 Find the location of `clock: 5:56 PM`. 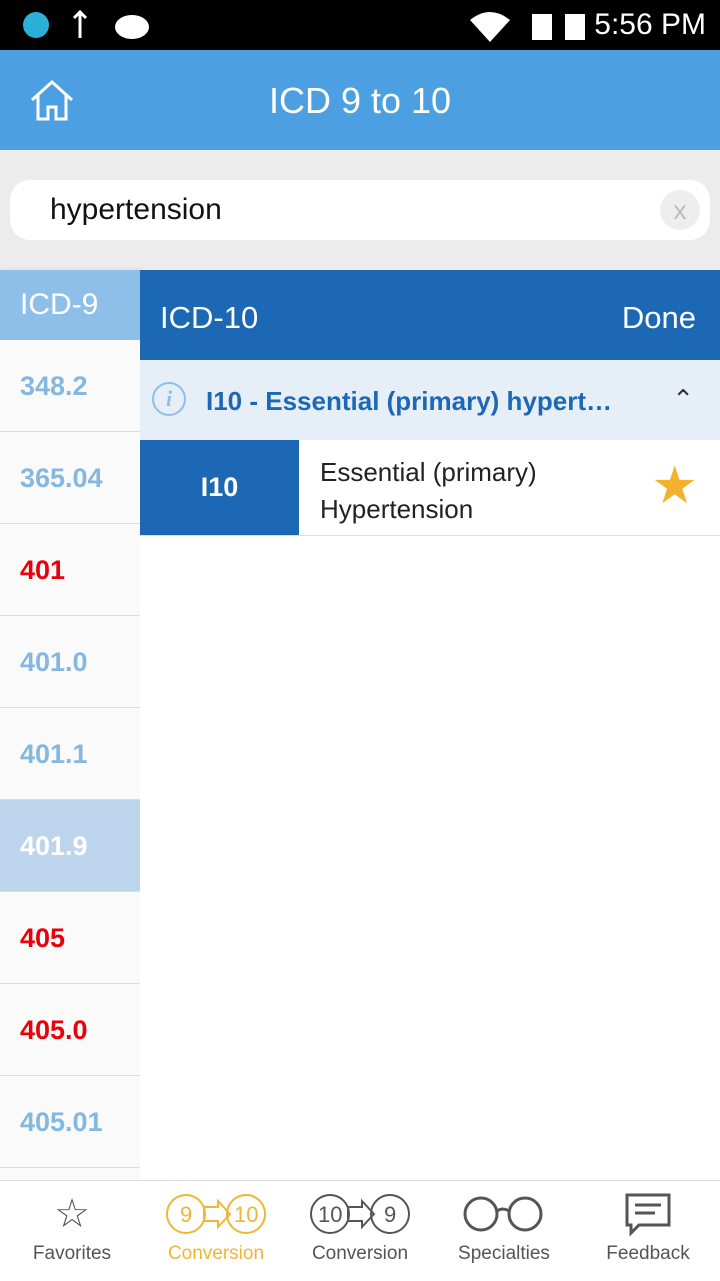

clock: 5:56 PM is located at coordinates (650, 24).